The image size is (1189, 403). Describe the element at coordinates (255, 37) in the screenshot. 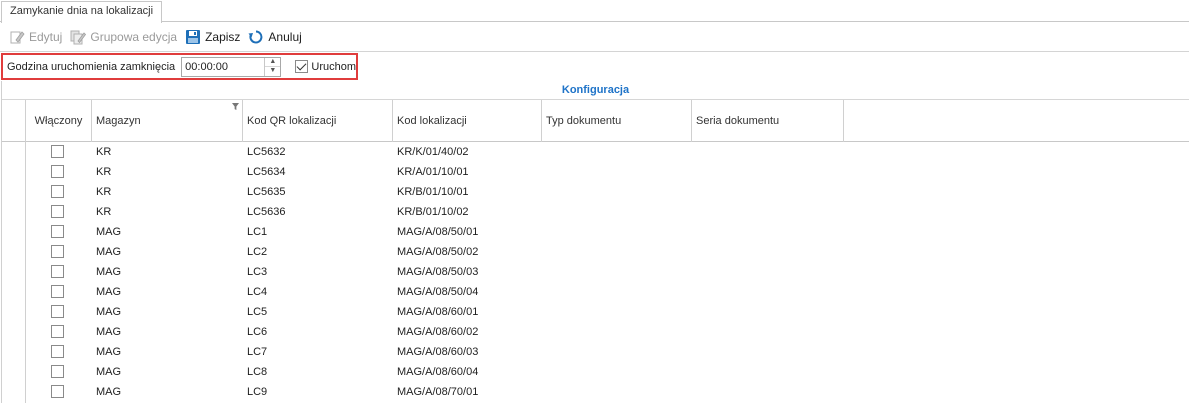

I see `undo-icon` at that location.